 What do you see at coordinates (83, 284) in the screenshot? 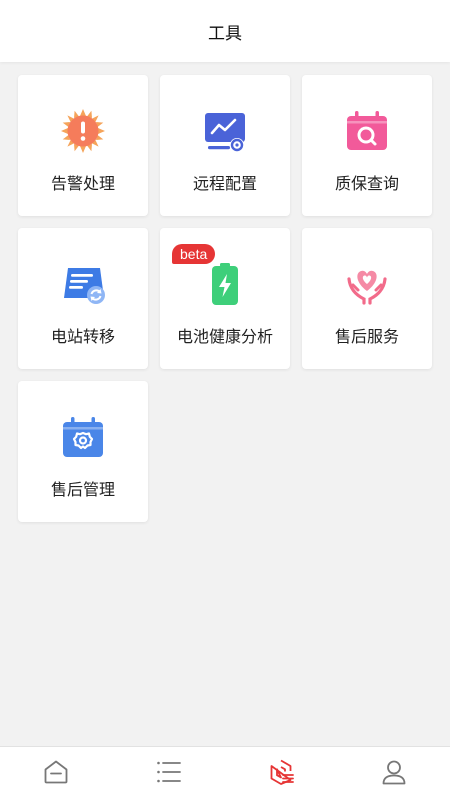
I see `station-transfer-icon` at bounding box center [83, 284].